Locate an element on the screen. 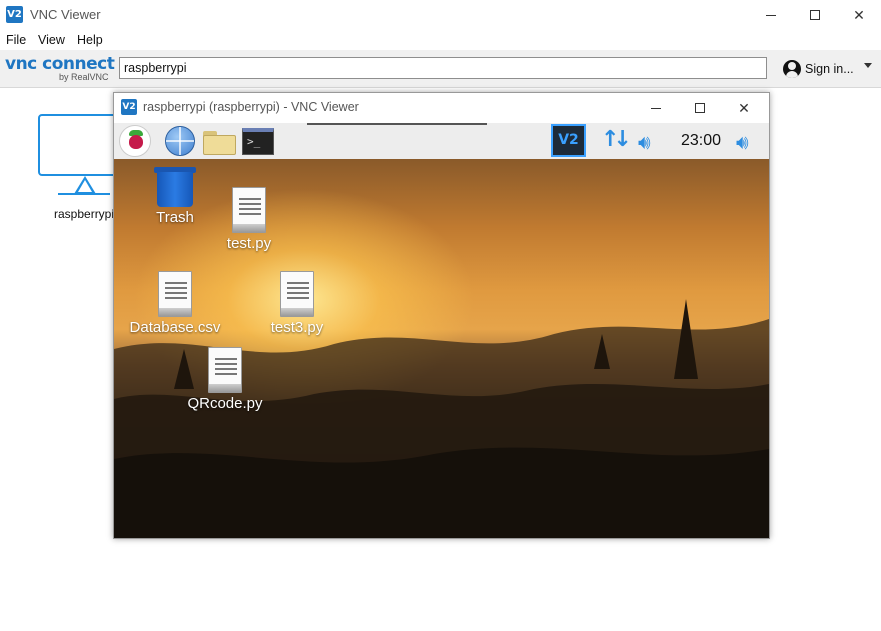 The height and width of the screenshot is (631, 881). raspberry-berry is located at coordinates (136, 142).